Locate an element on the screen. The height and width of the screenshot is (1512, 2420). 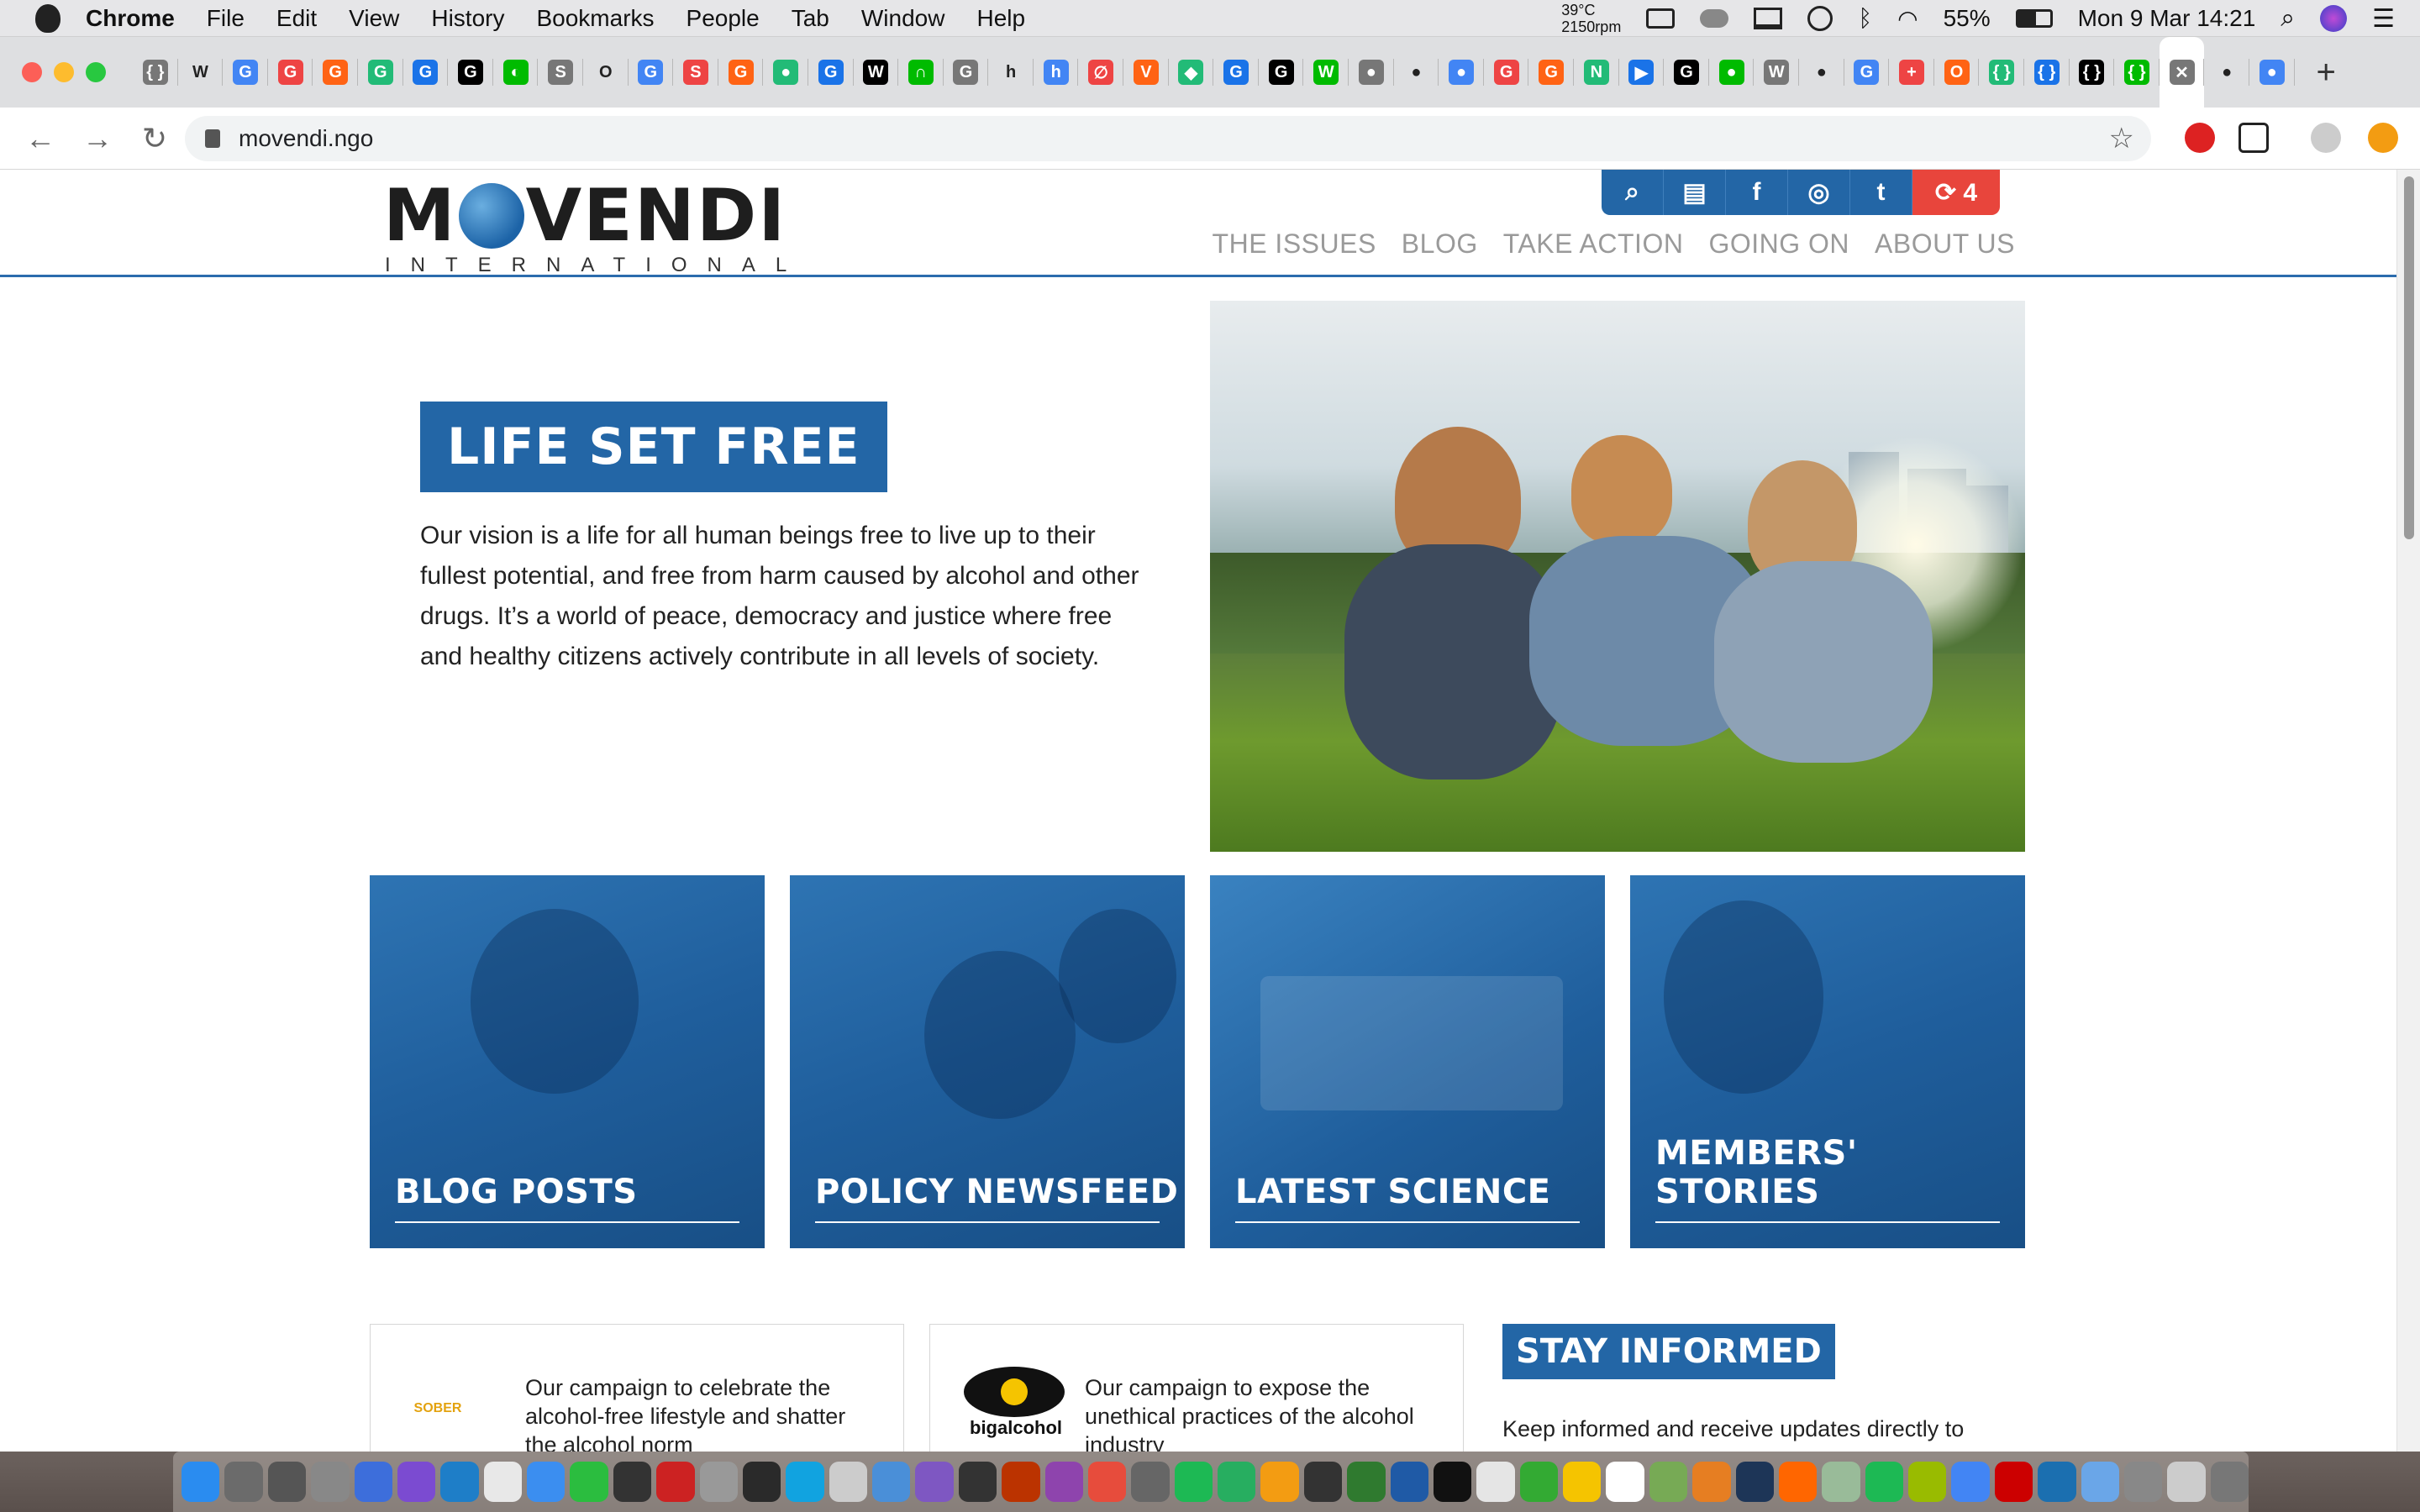
notification-center-icon: ☰ is located at coordinates (2384, 19).